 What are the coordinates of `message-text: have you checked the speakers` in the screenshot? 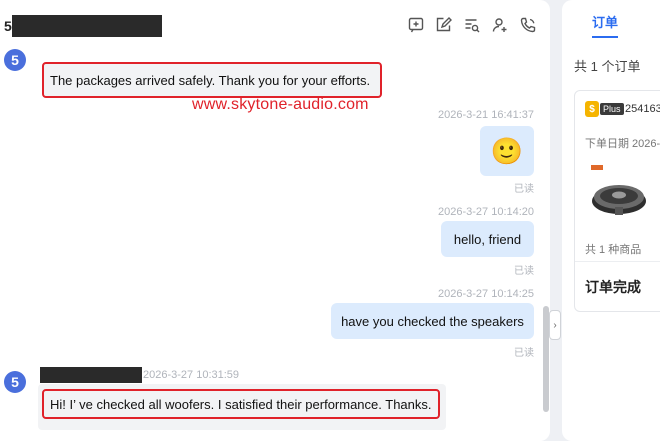 It's located at (432, 321).